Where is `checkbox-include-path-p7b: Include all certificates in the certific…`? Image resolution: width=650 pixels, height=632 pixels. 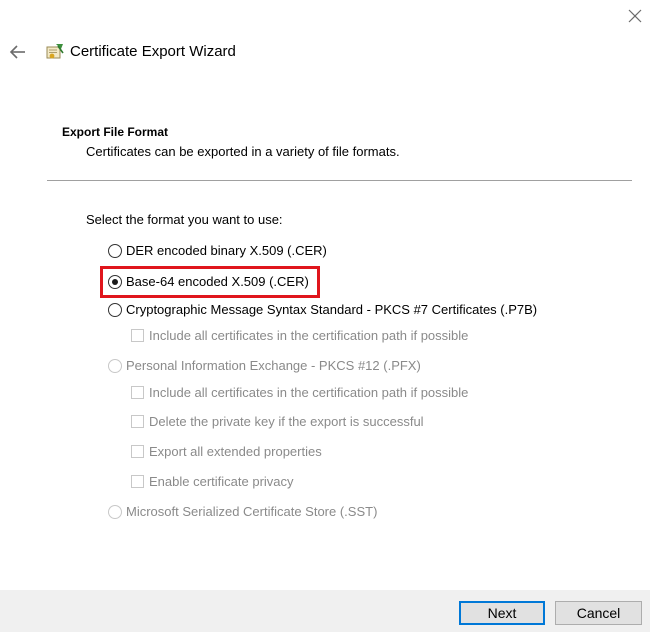
checkbox-include-path-p7b: Include all certificates in the certific… is located at coordinates (299, 335).